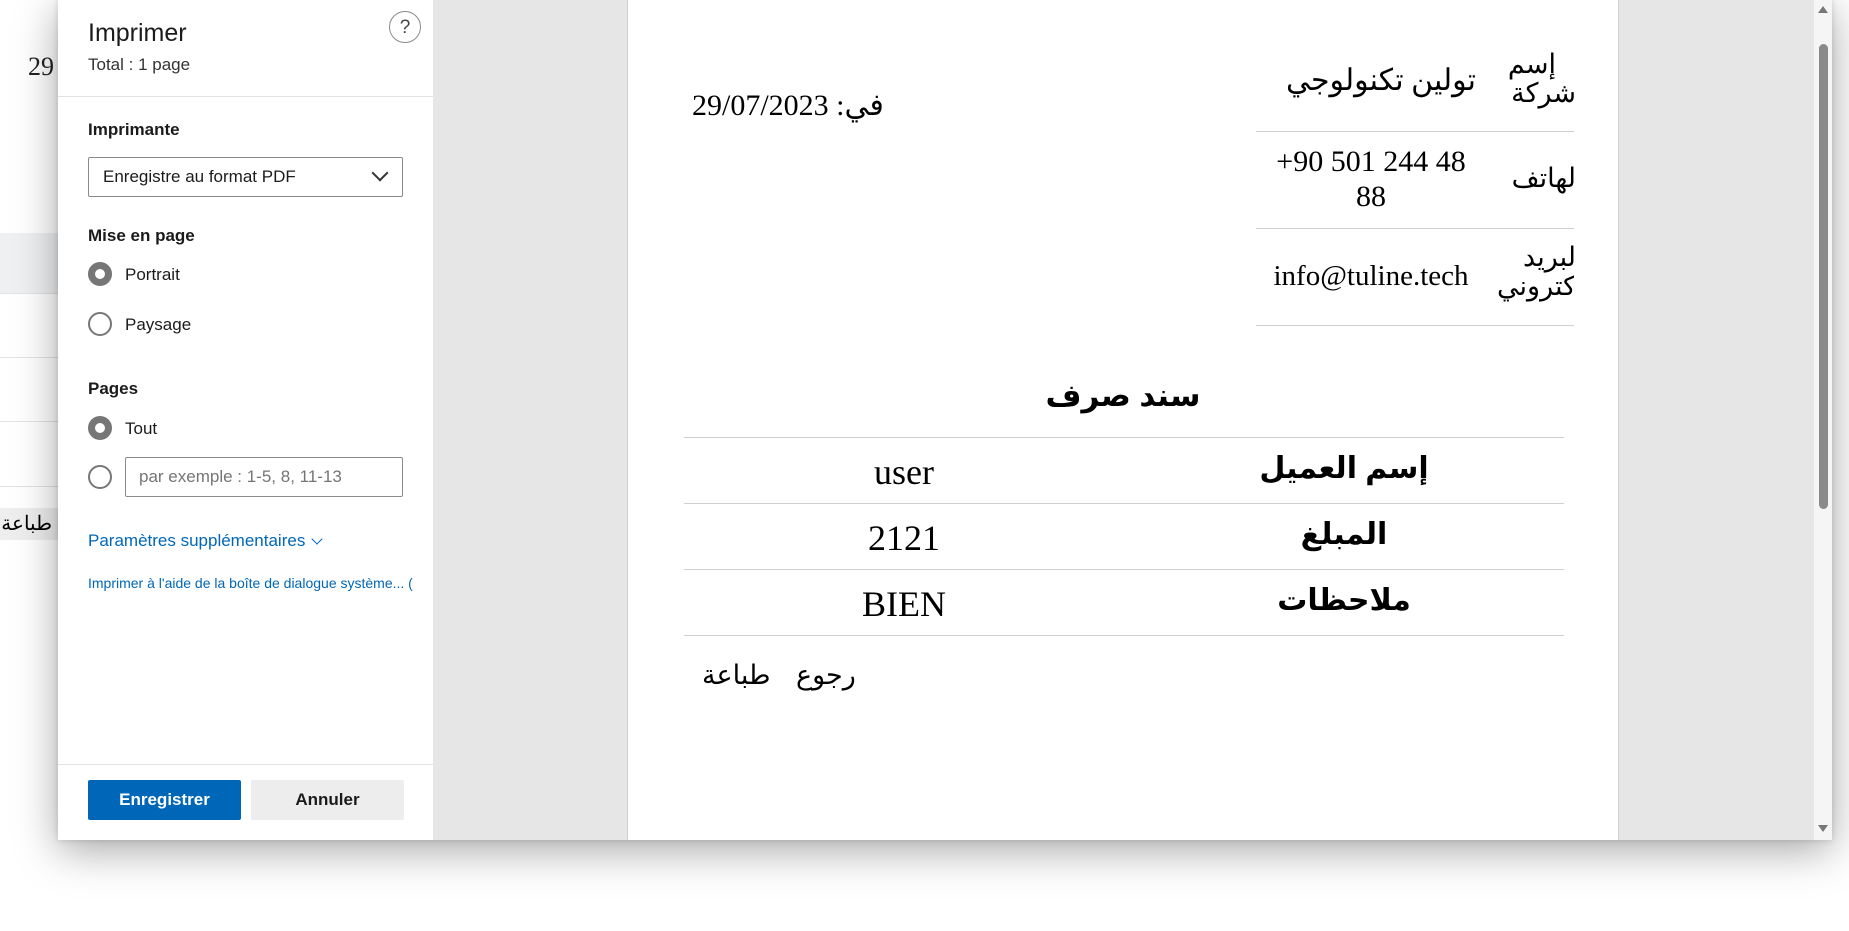  Describe the element at coordinates (904, 472) in the screenshot. I see `row-value: user` at that location.